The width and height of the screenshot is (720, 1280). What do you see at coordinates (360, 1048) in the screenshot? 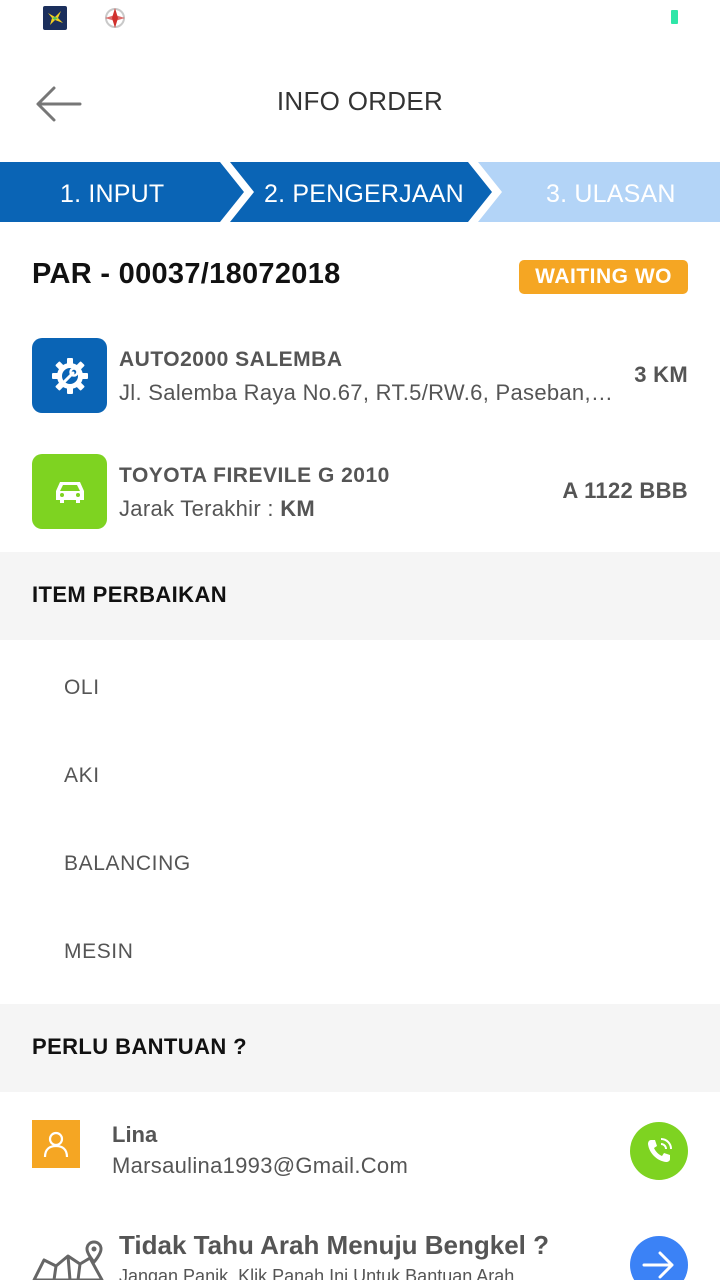
I see `help-section-header: PERLU BANTUAN ?` at bounding box center [360, 1048].